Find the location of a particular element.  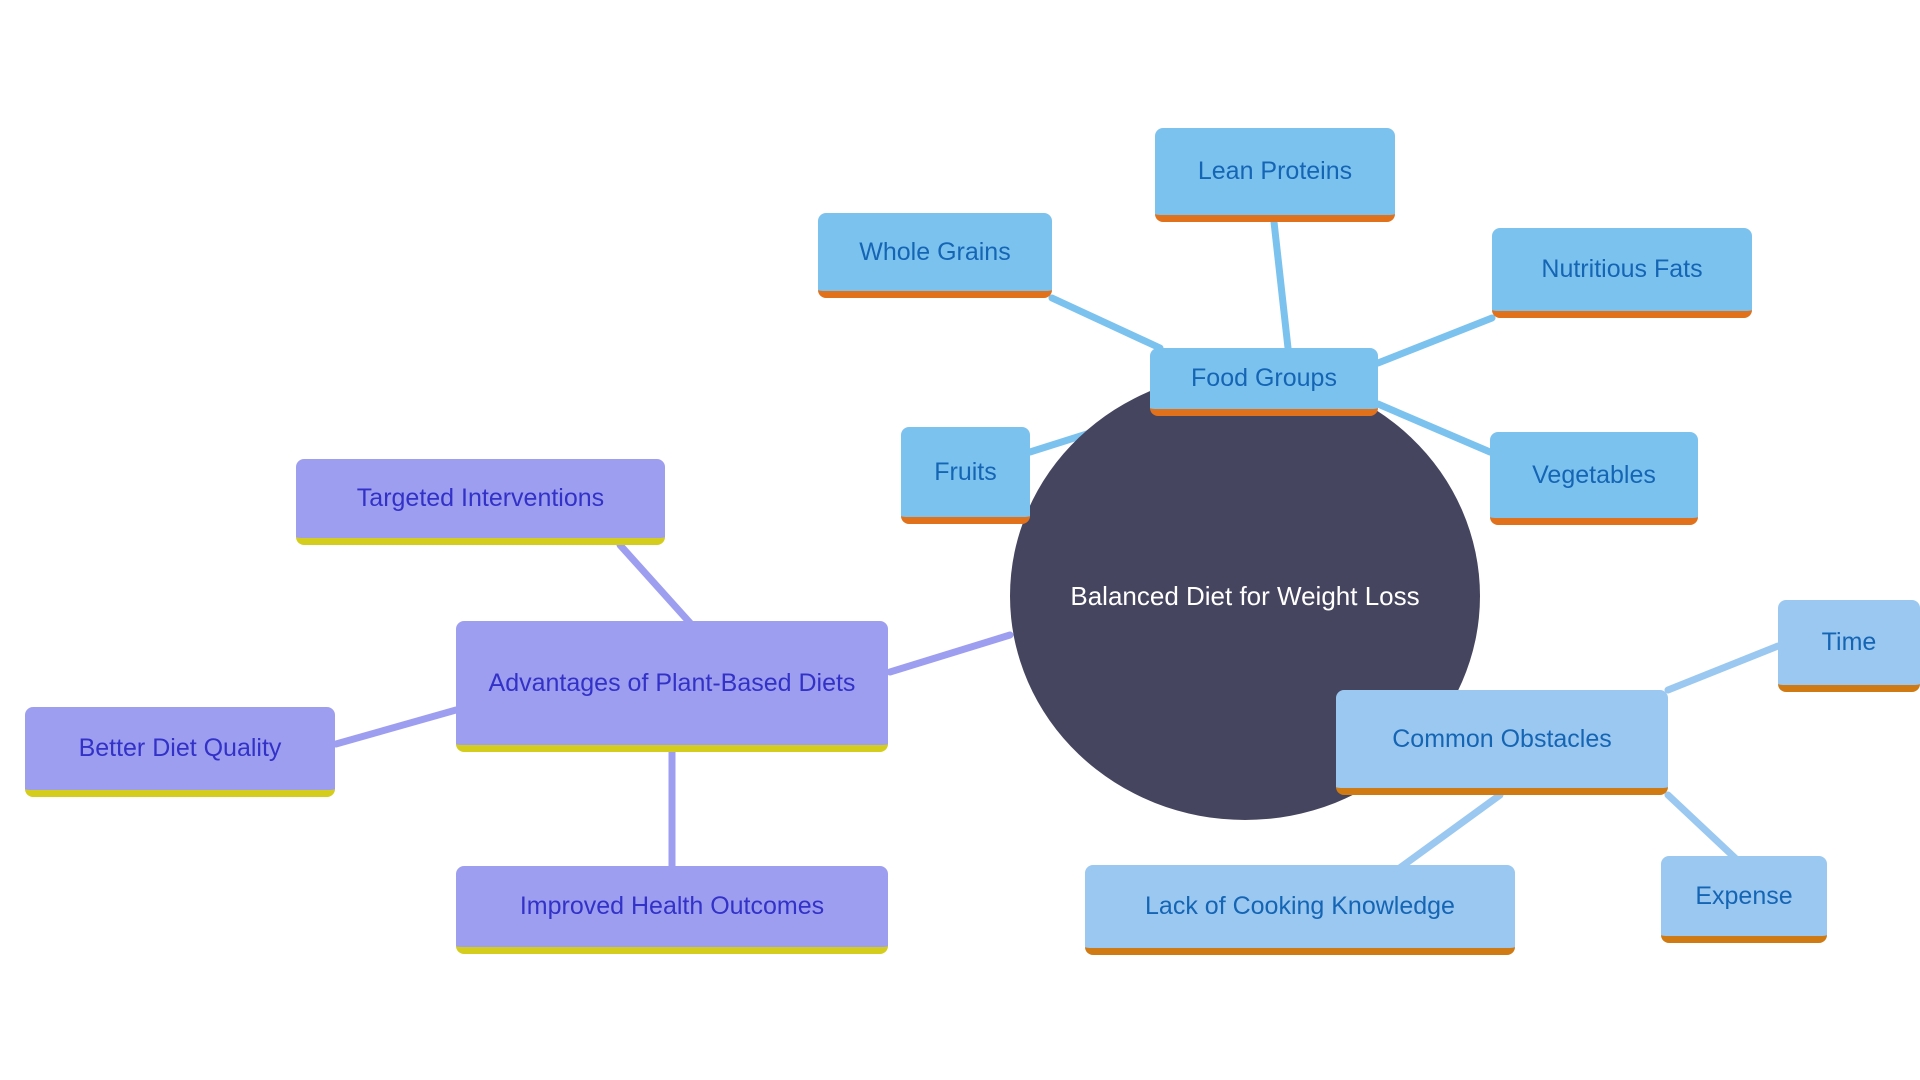

node-vegetables: Vegetables is located at coordinates (1594, 478).